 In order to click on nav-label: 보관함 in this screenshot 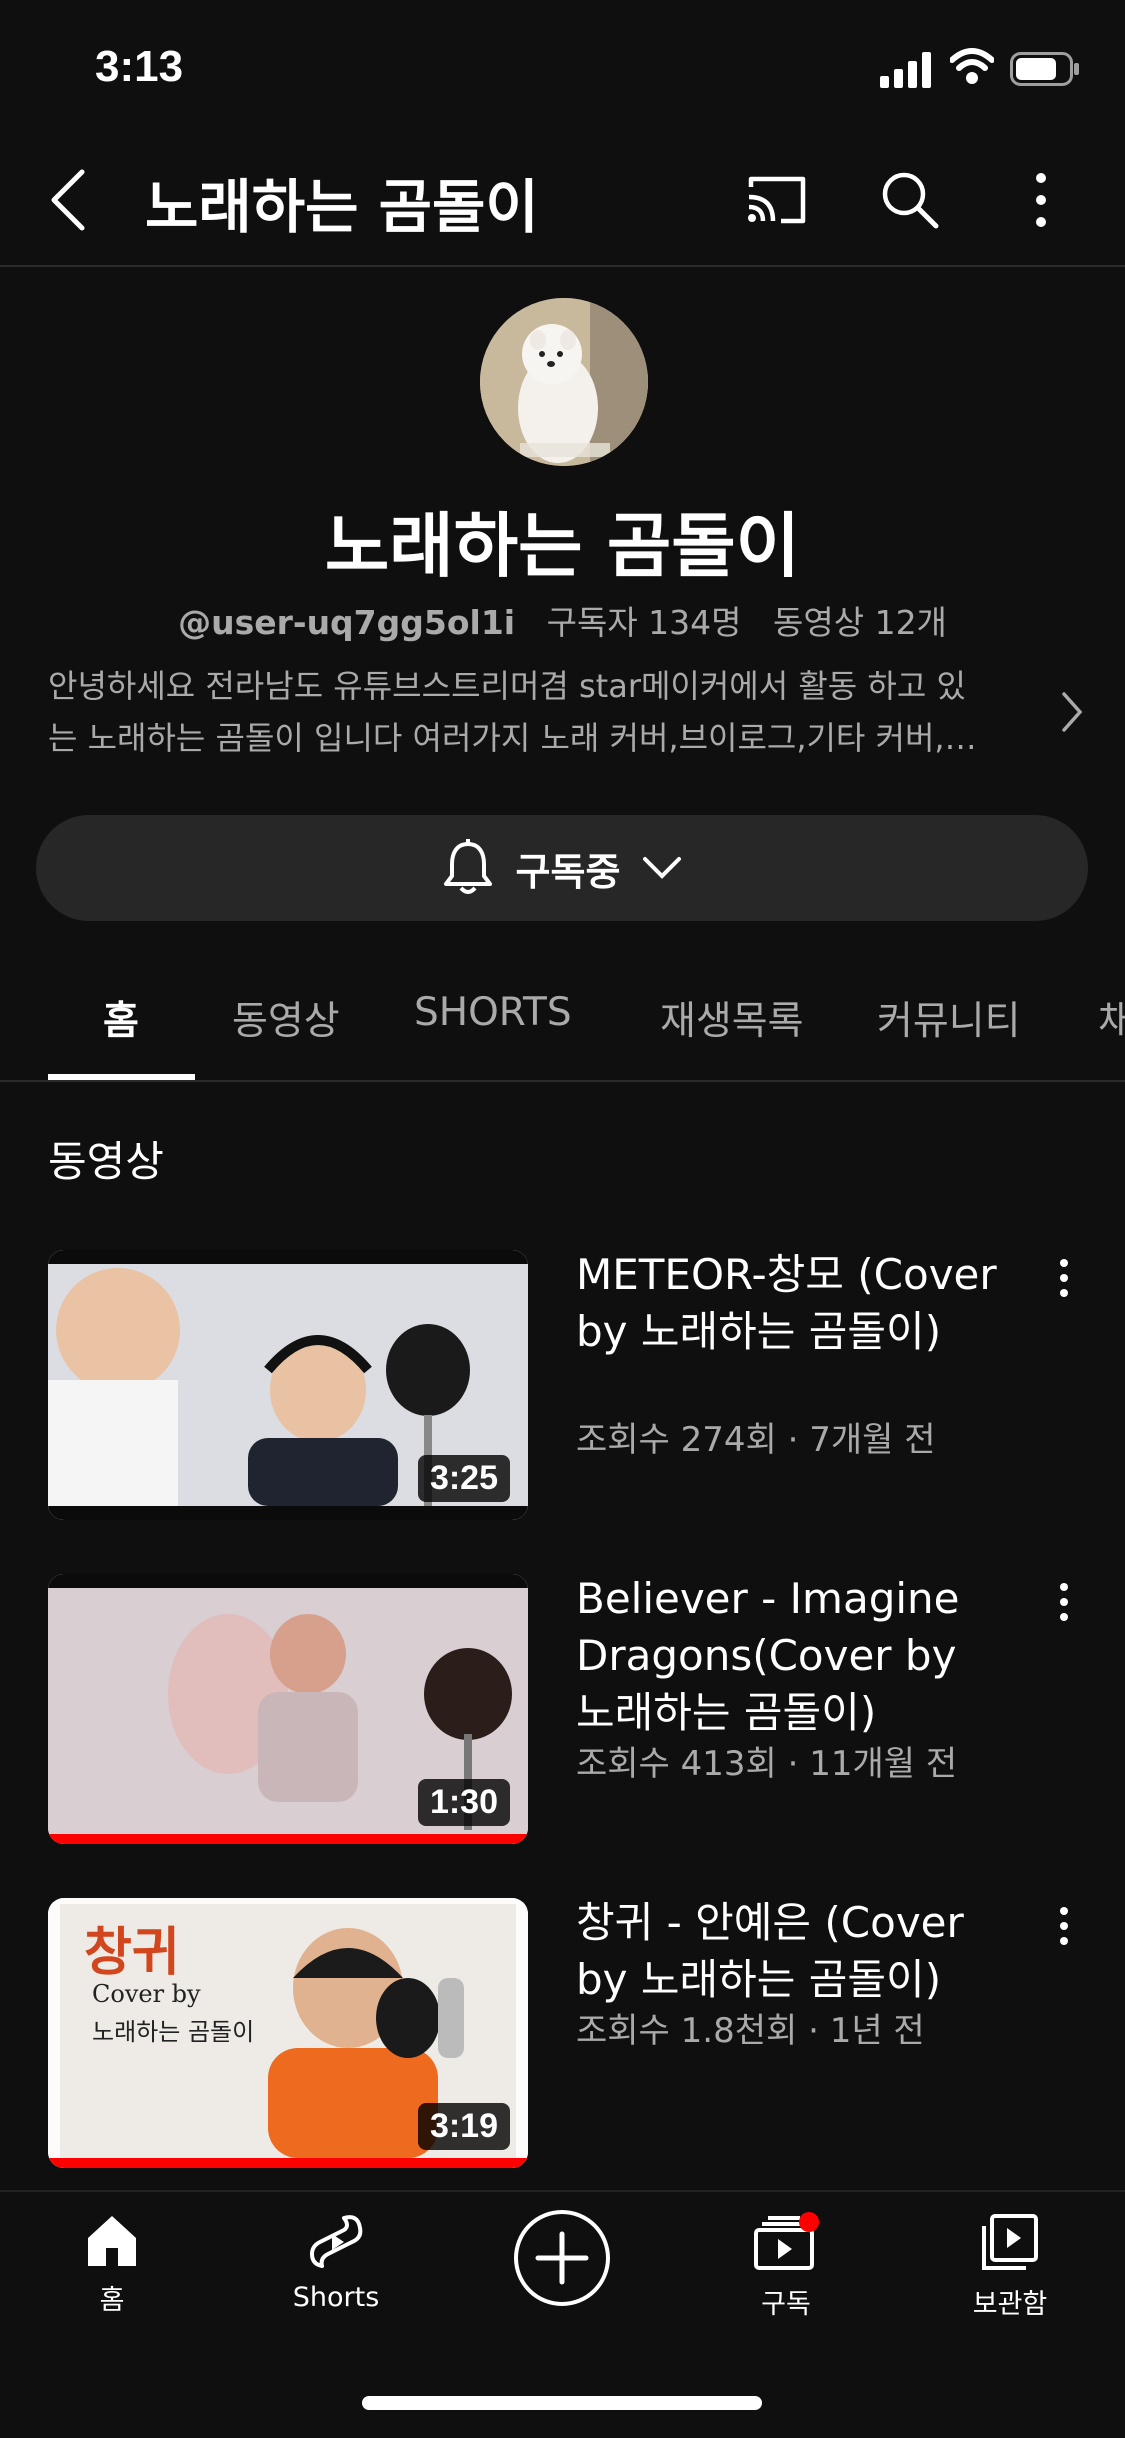, I will do `click(1010, 2304)`.